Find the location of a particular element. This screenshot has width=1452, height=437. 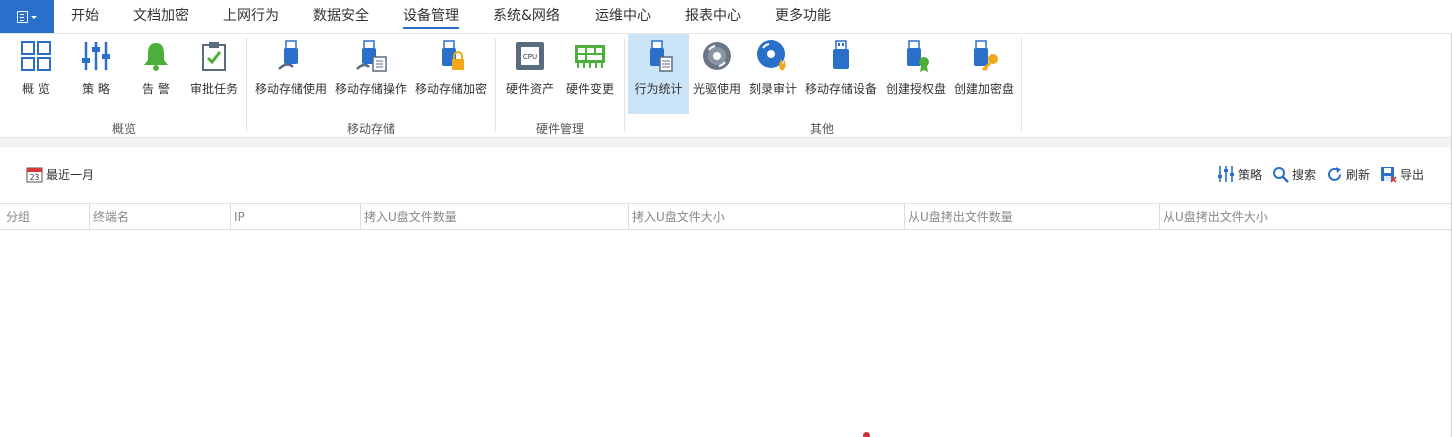

menu-tab-more: 更多功能 is located at coordinates (803, 16).